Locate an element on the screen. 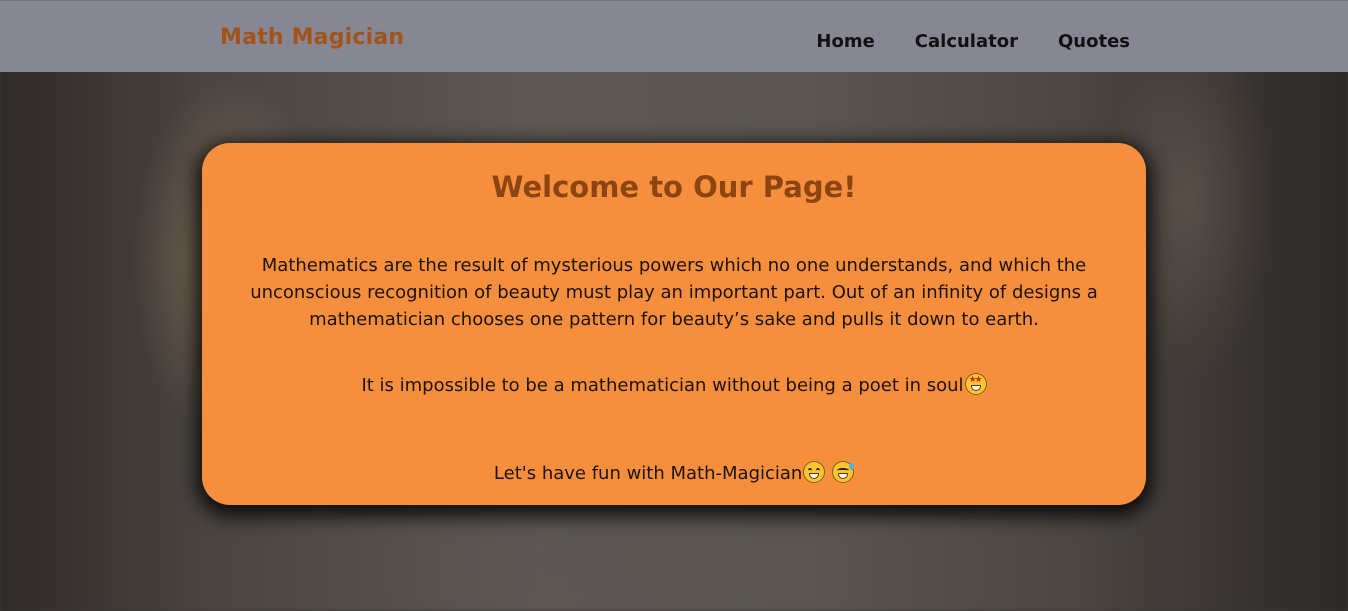 The width and height of the screenshot is (1348, 611). brand-logo: Math Magician is located at coordinates (312, 37).